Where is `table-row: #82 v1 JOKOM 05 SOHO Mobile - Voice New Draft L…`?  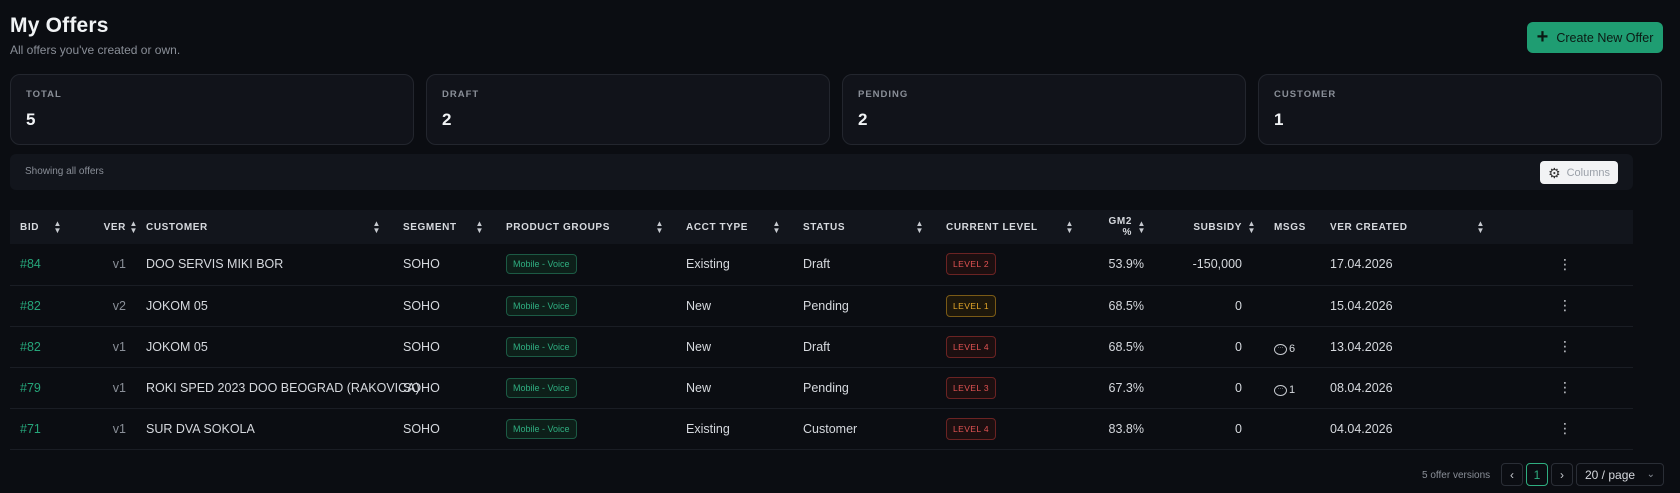
table-row: #82 v1 JOKOM 05 SOHO Mobile - Voice New Draft L… is located at coordinates (821, 346).